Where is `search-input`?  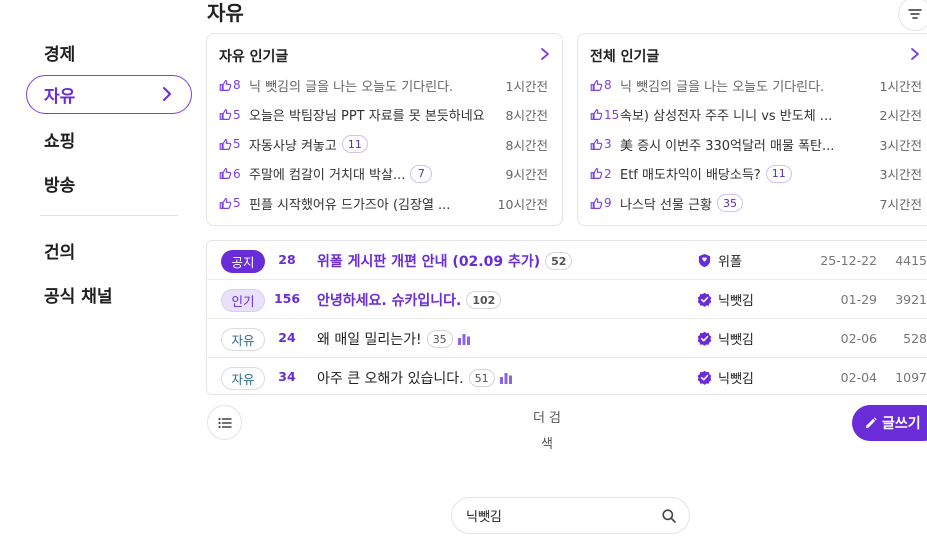
search-input is located at coordinates (563, 515).